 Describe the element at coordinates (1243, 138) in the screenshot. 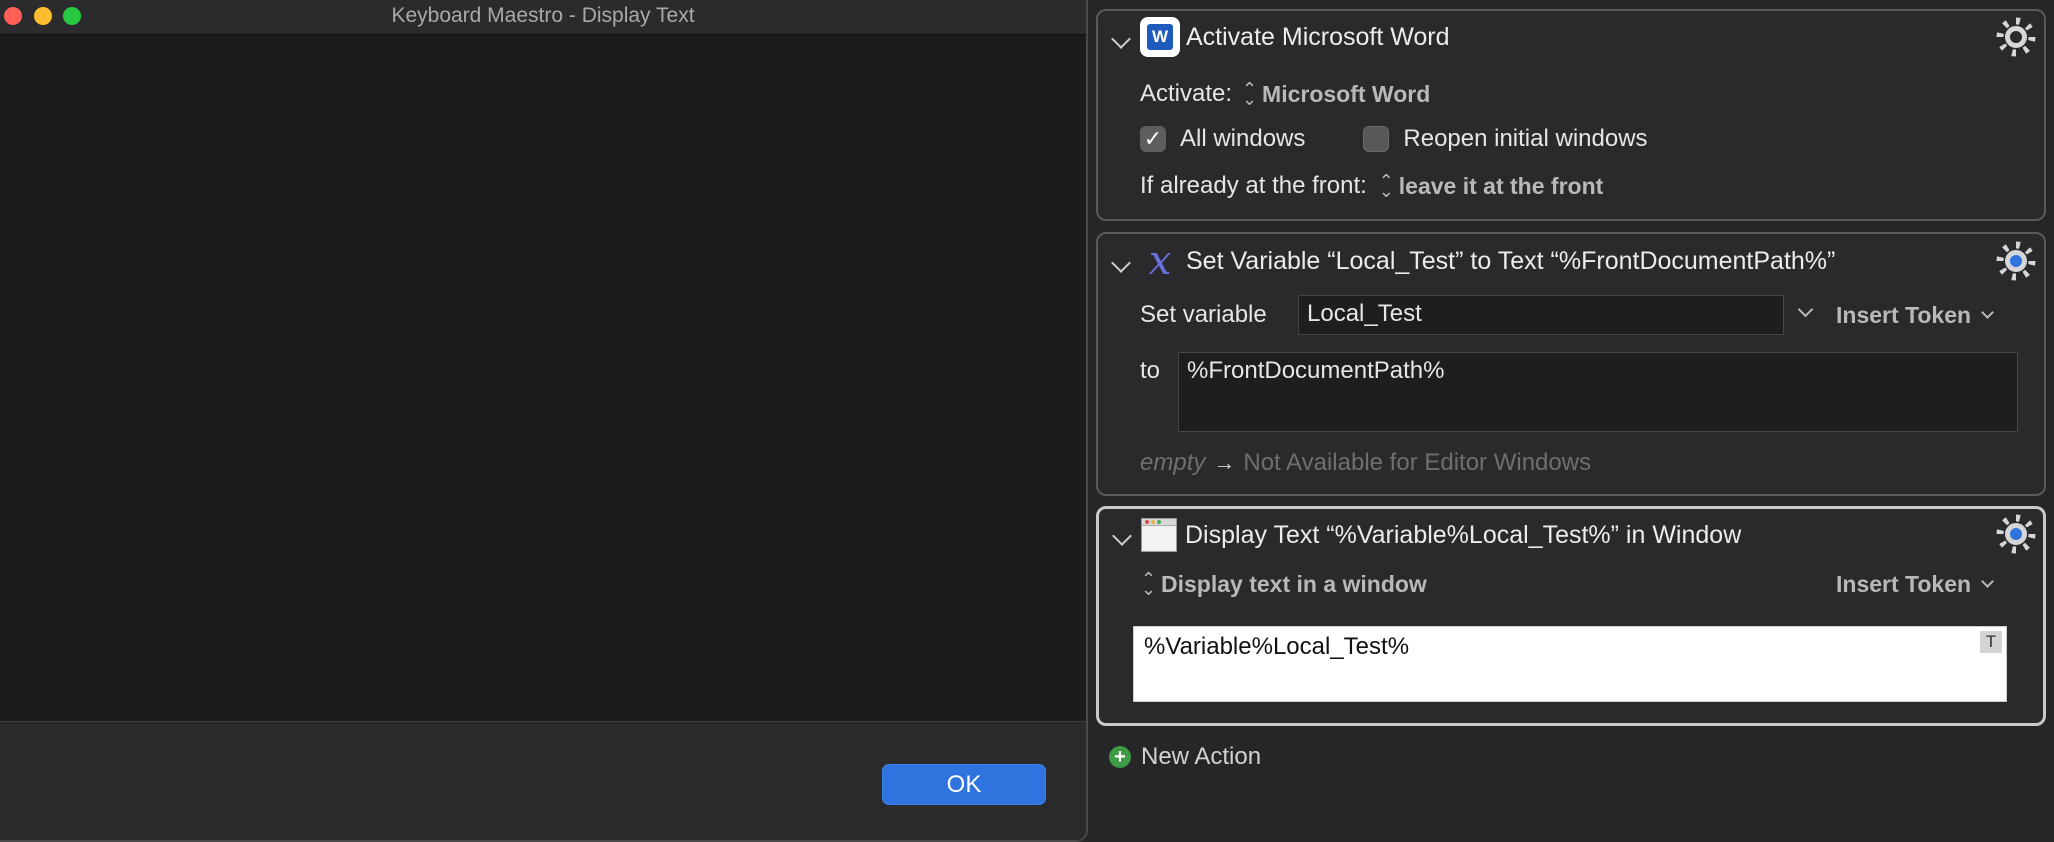

I see `all-windows-label: All windows` at that location.